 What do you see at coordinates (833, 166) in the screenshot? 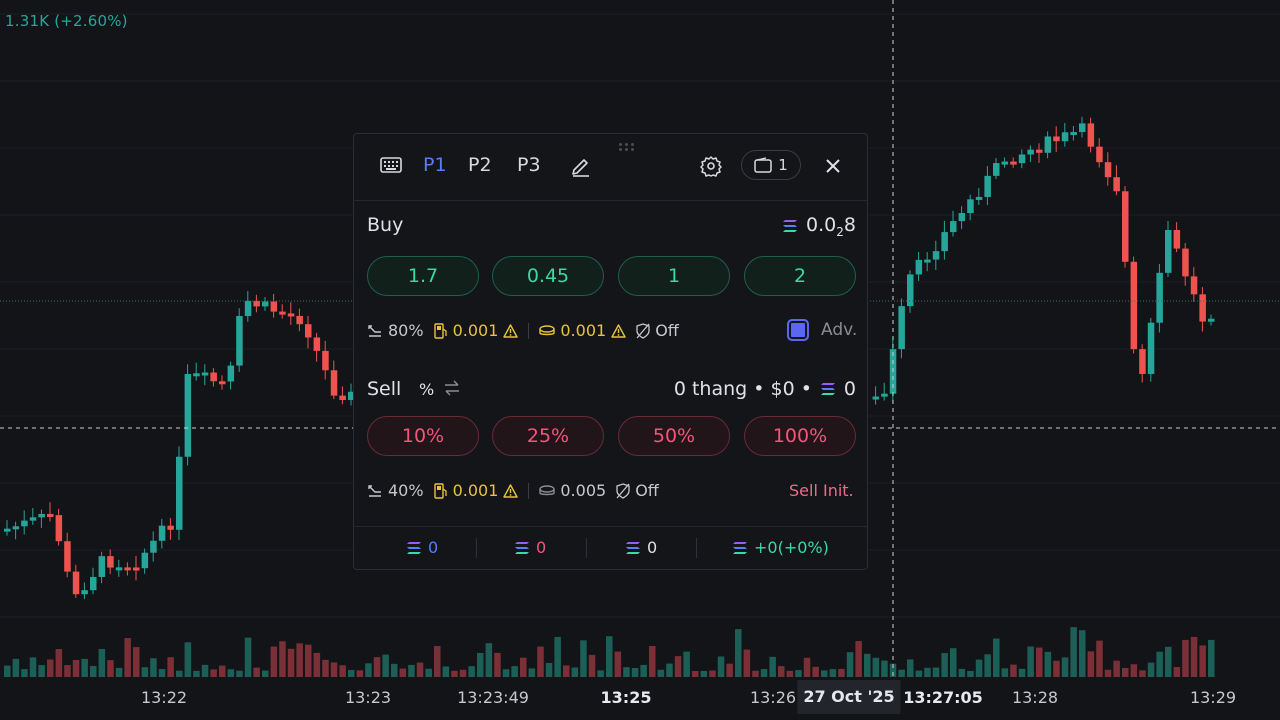
I see `close-icon` at bounding box center [833, 166].